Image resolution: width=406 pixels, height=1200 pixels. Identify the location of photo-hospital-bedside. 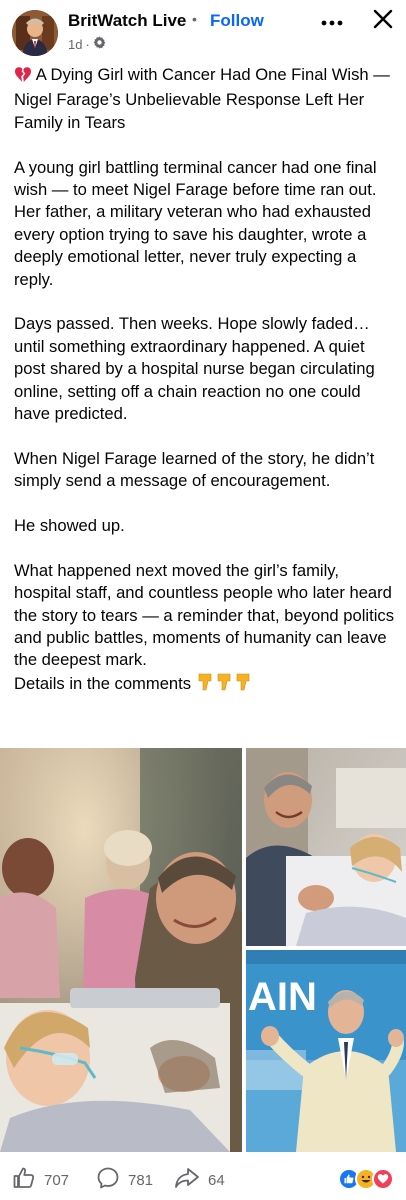
(326, 847).